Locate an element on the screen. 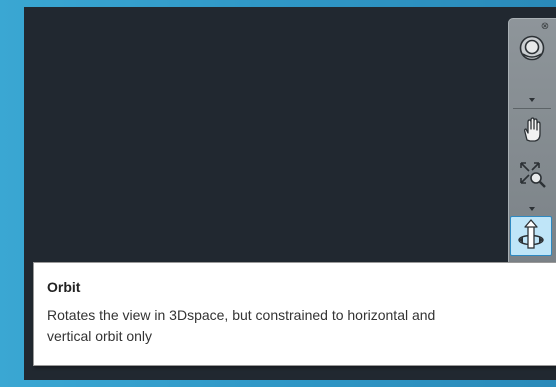  pan-button is located at coordinates (532, 130).